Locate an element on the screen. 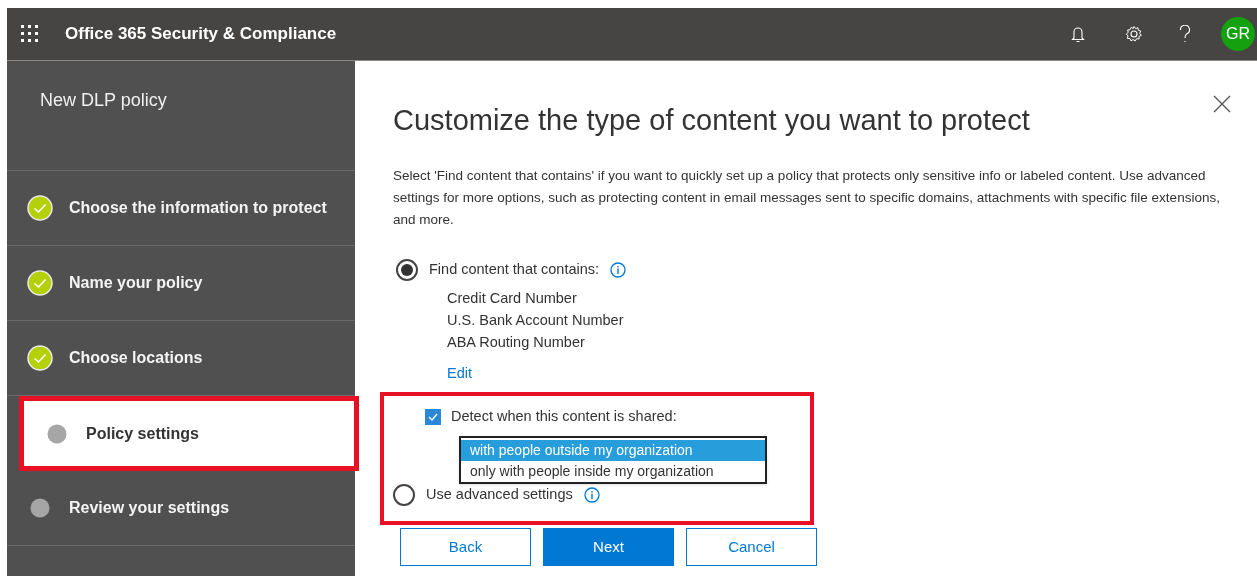 This screenshot has height=576, width=1257. description-text: Select 'Find content that contains' if you want to quickly set up a policy that protects only sensitive info or labeled content. Use advanced settings for more options, such as protecting content in email messages sent to specific domains, attachments with specific file extensions, and more. is located at coordinates (807, 198).